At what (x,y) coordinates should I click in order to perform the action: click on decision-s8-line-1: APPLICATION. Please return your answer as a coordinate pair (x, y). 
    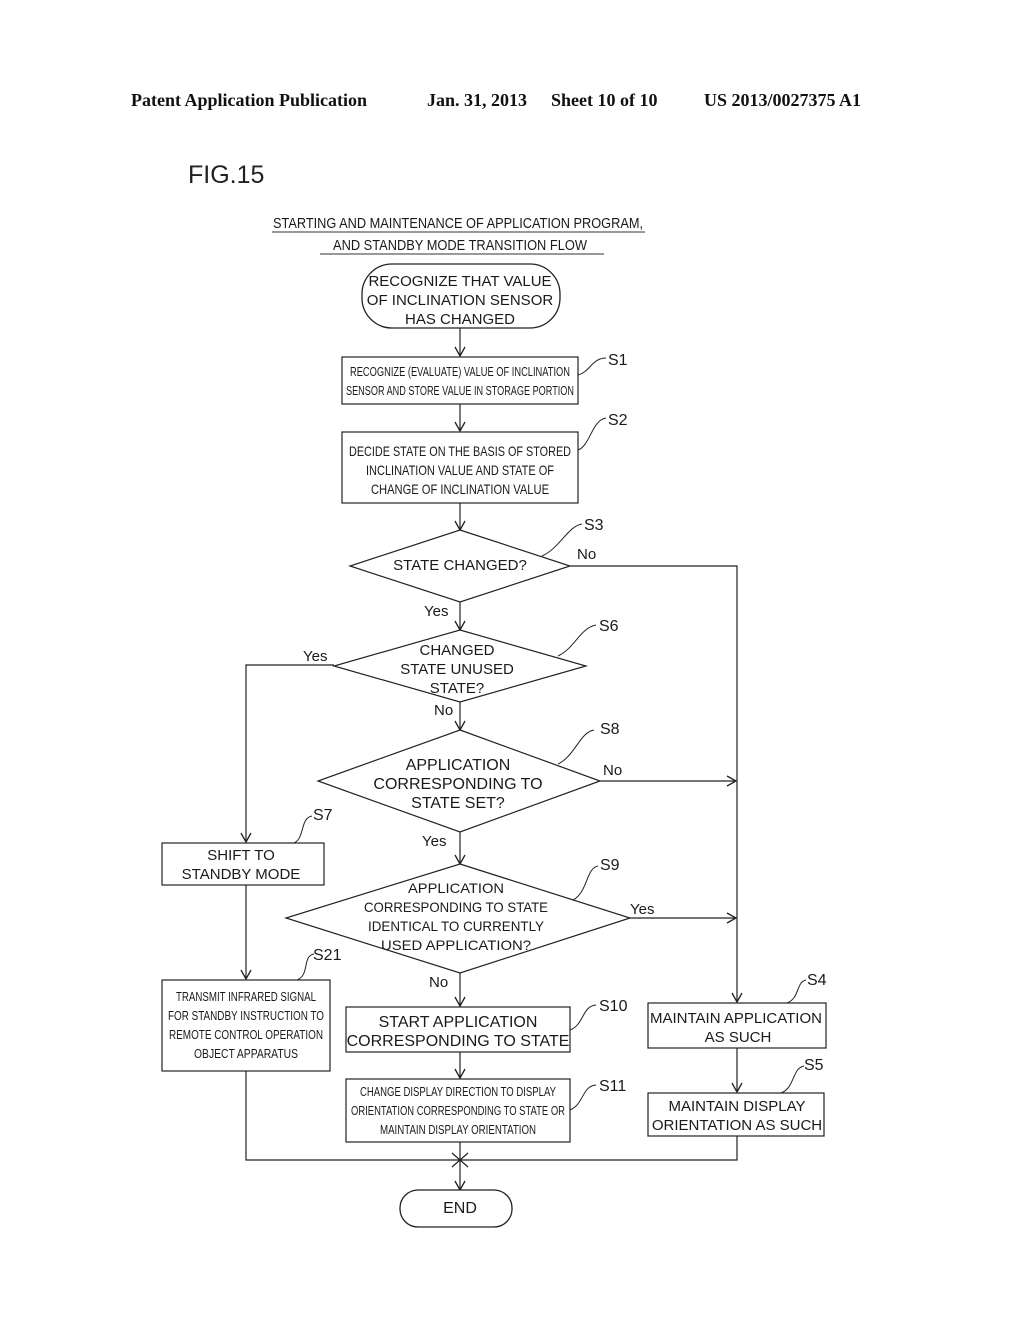
    Looking at the image, I should click on (458, 765).